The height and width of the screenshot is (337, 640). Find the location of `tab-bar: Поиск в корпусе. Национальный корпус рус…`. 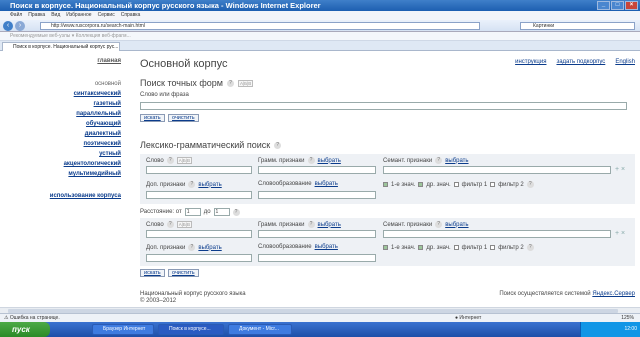

tab-bar: Поиск в корпусе. Национальный корпус рус… is located at coordinates (320, 46).